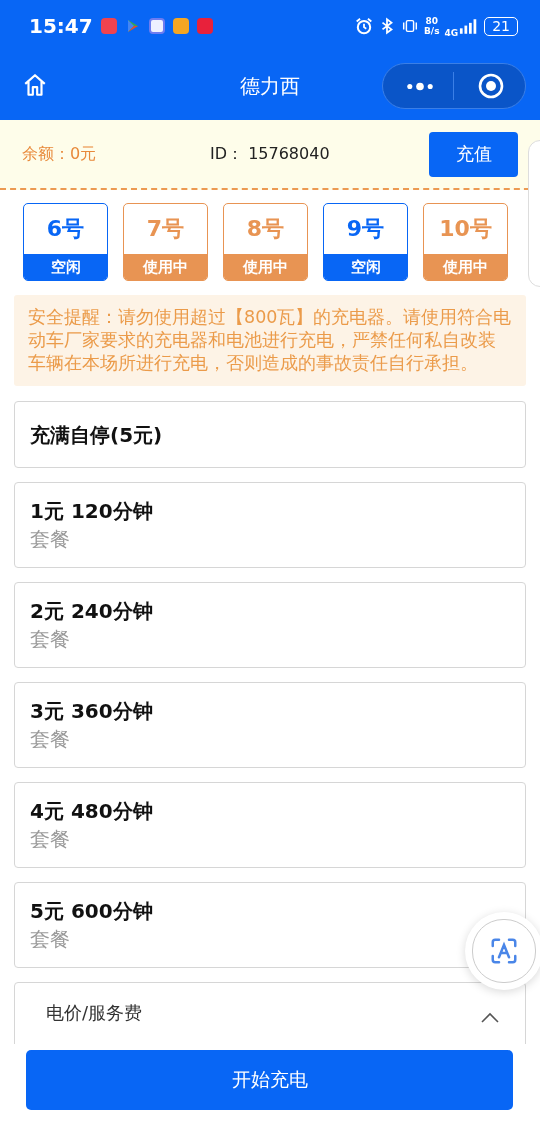  Describe the element at coordinates (270, 725) in the screenshot. I see `plan-option: 3元 360分钟 套餐` at that location.